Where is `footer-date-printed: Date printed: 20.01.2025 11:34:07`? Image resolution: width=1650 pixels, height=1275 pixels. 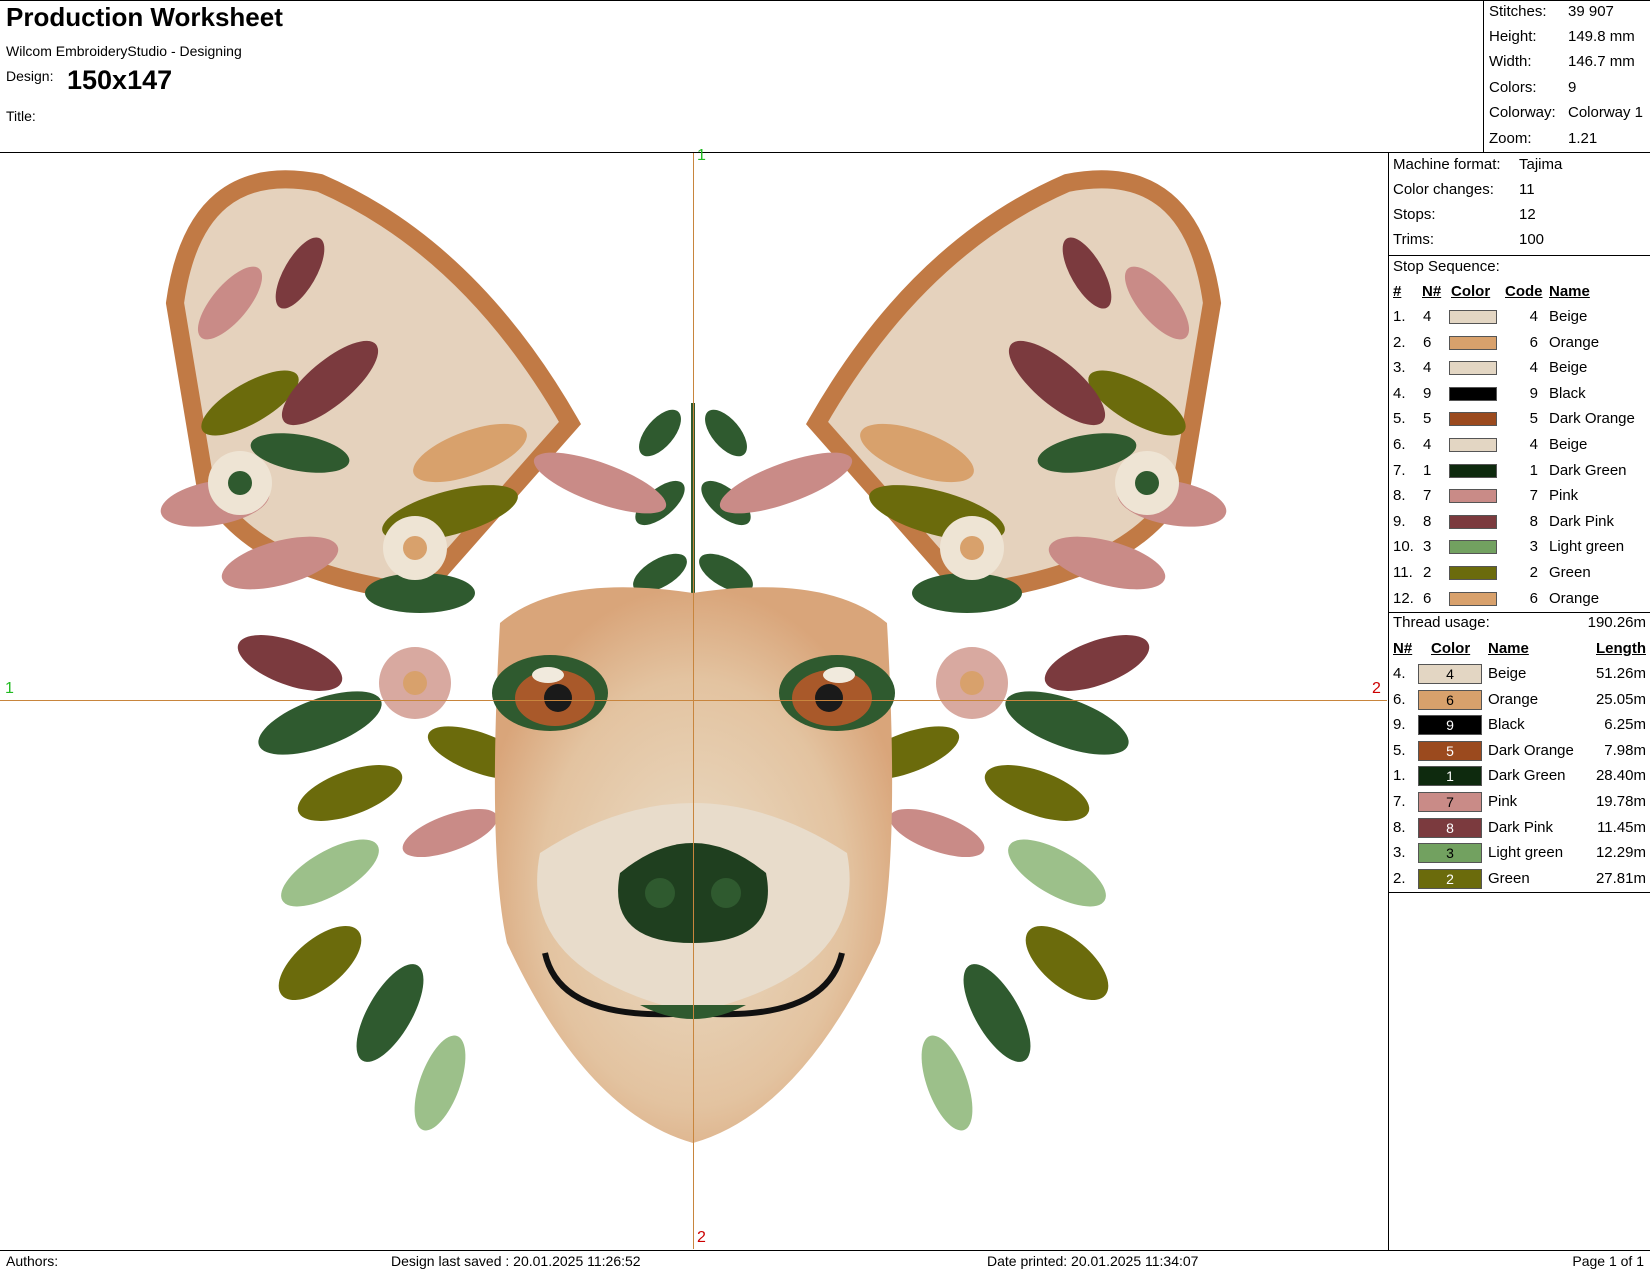 footer-date-printed: Date printed: 20.01.2025 11:34:07 is located at coordinates (1093, 1261).